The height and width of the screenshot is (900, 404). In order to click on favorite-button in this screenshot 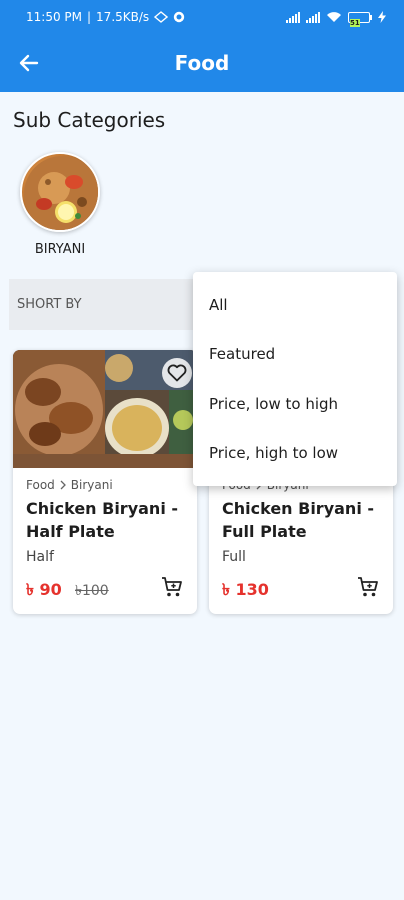, I will do `click(177, 373)`.